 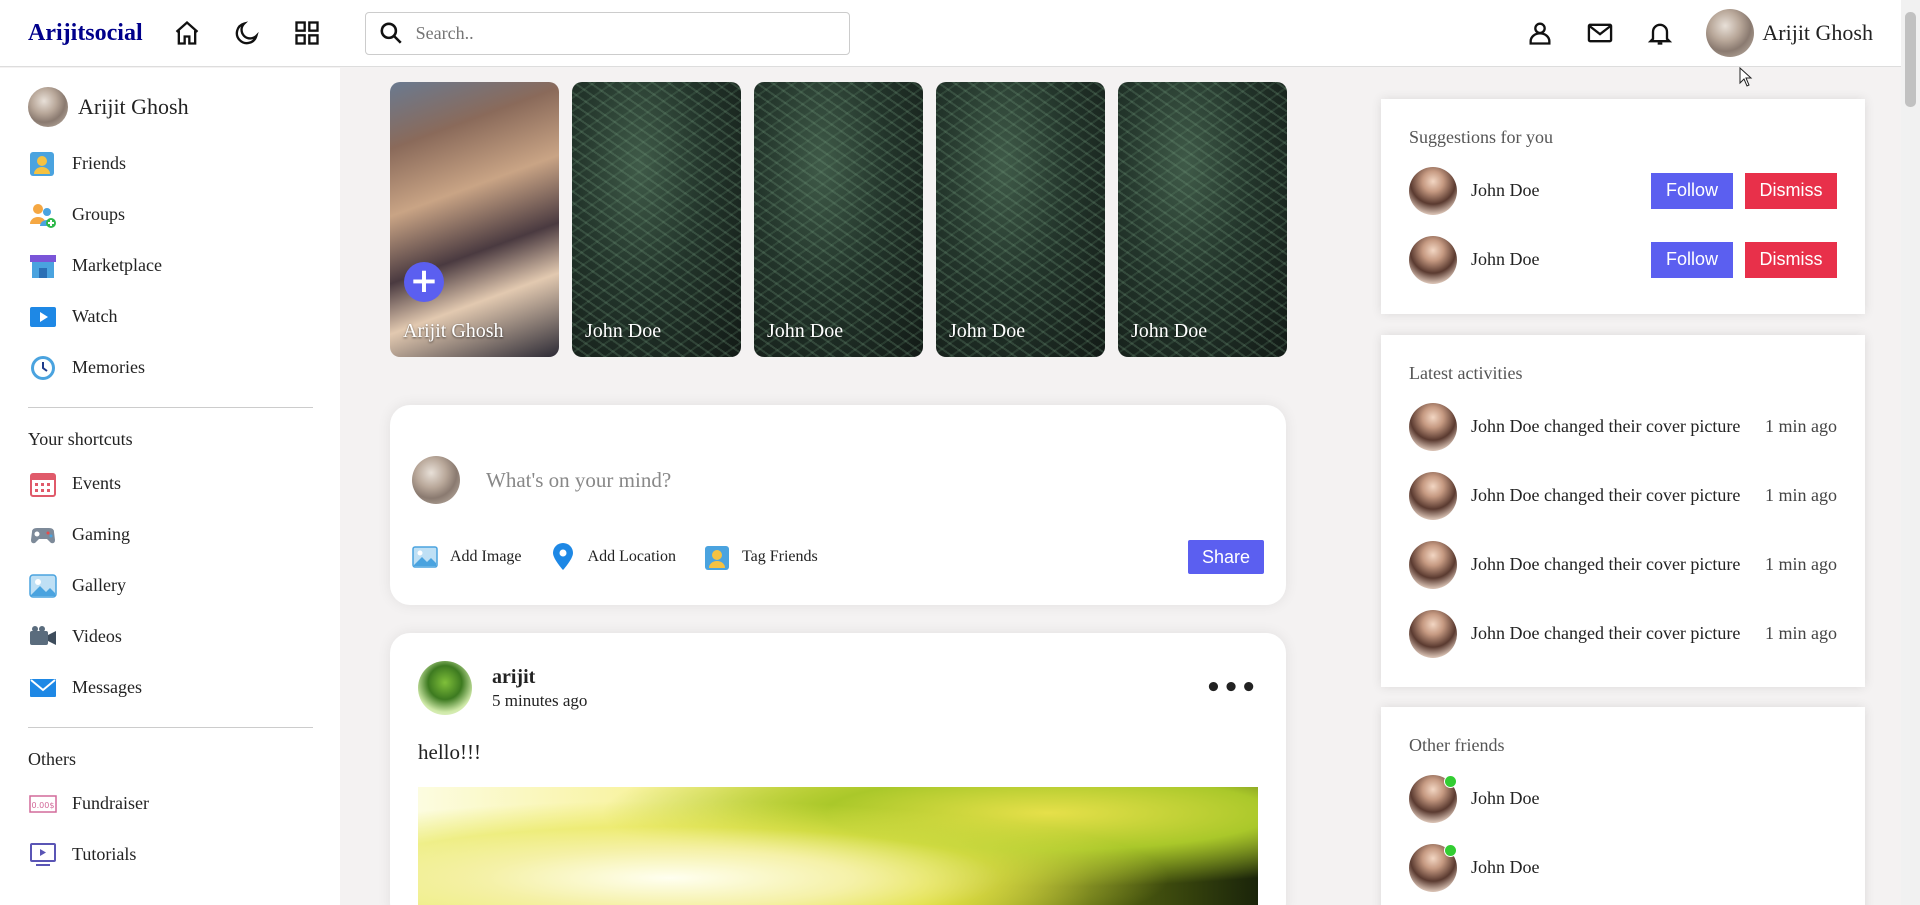 I want to click on groups-icon, so click(x=43, y=215).